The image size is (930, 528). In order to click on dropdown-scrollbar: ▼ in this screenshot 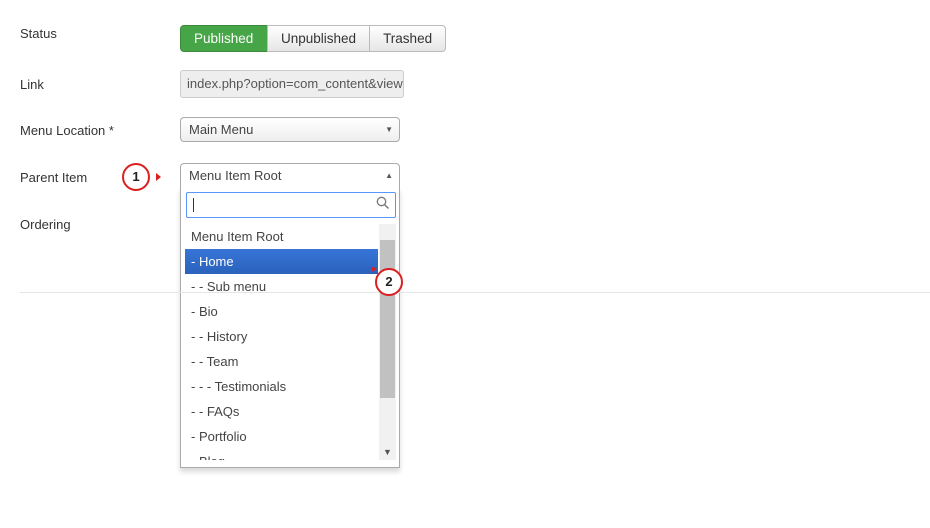, I will do `click(387, 342)`.